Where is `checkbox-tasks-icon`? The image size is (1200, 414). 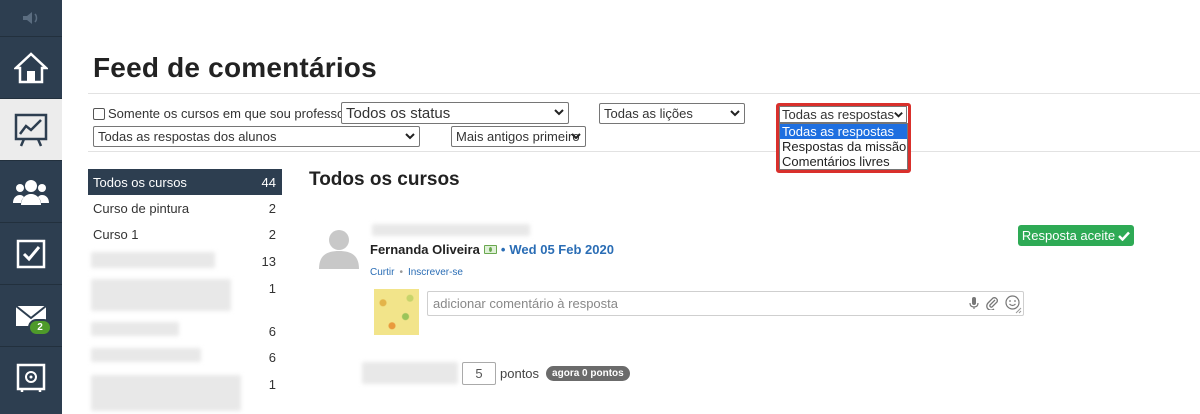
checkbox-tasks-icon is located at coordinates (31, 253).